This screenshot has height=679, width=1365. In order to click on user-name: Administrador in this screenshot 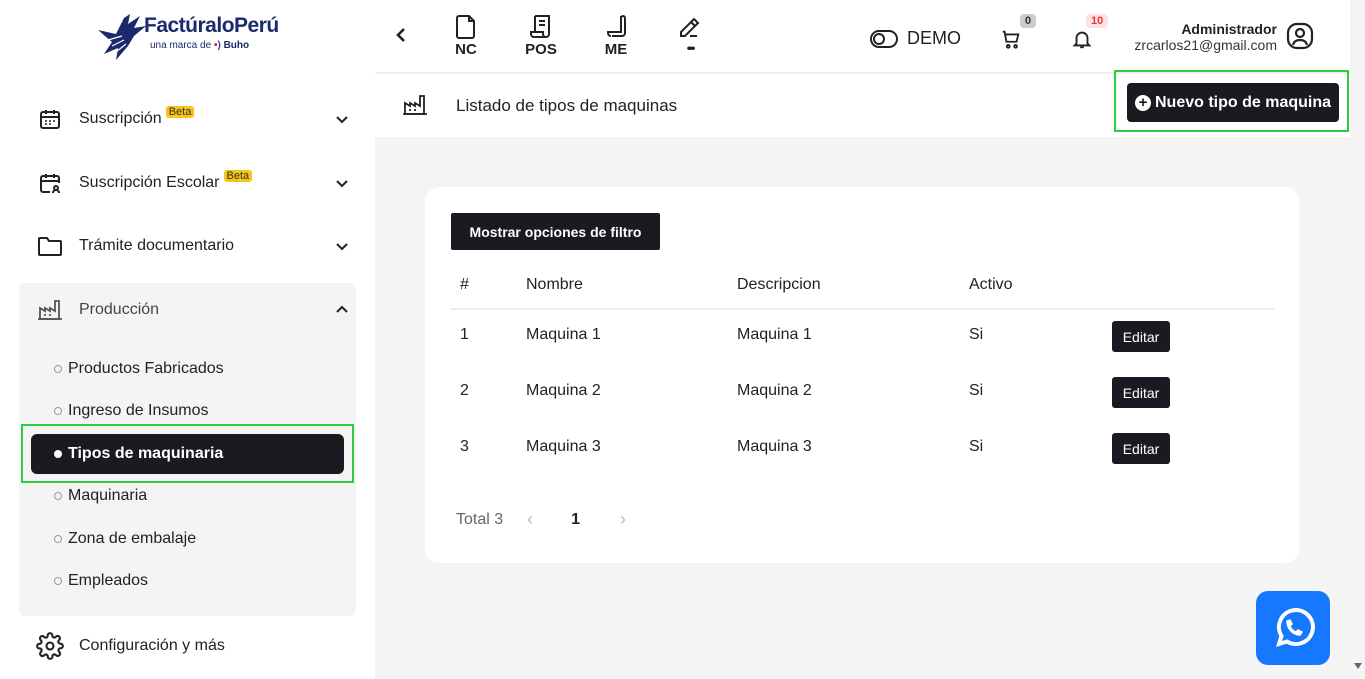, I will do `click(1229, 29)`.